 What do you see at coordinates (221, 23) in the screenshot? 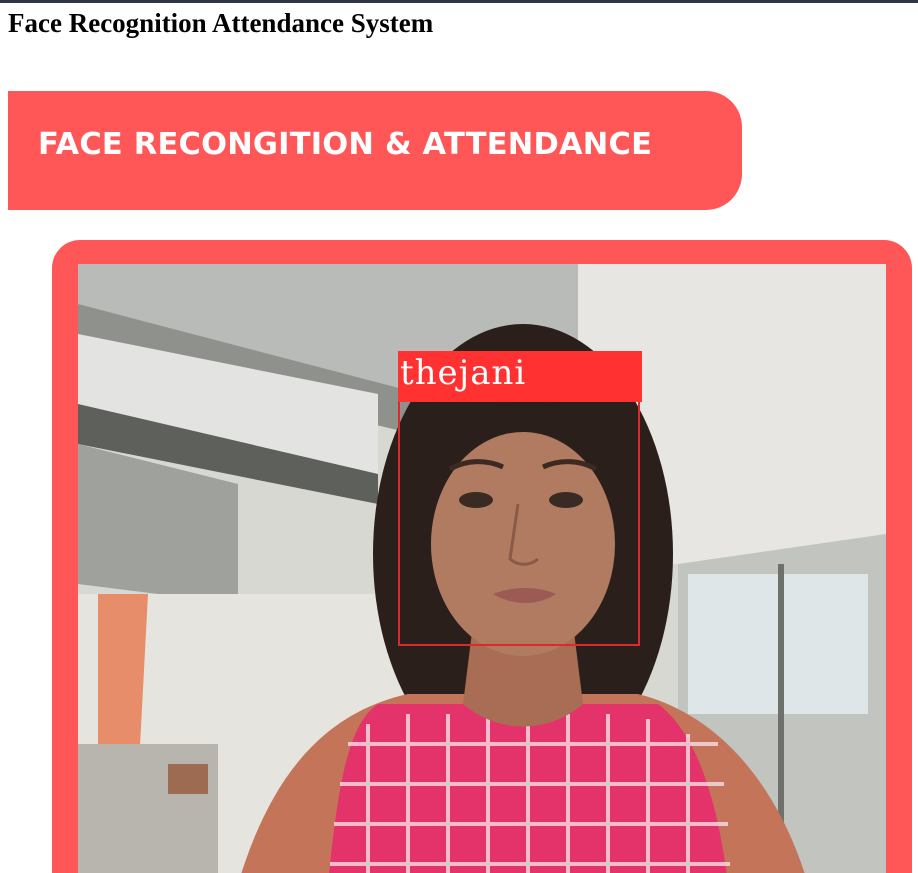
I see `page-title: Face Recognition Attendance System` at bounding box center [221, 23].